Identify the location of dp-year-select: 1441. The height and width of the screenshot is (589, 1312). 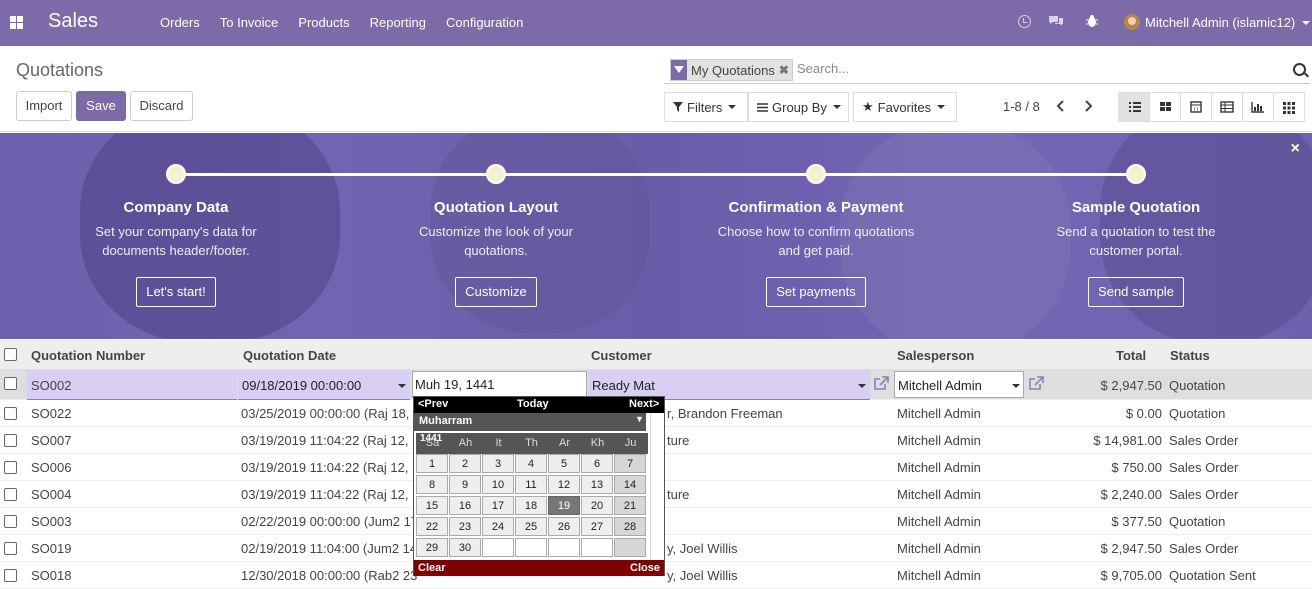
(431, 438).